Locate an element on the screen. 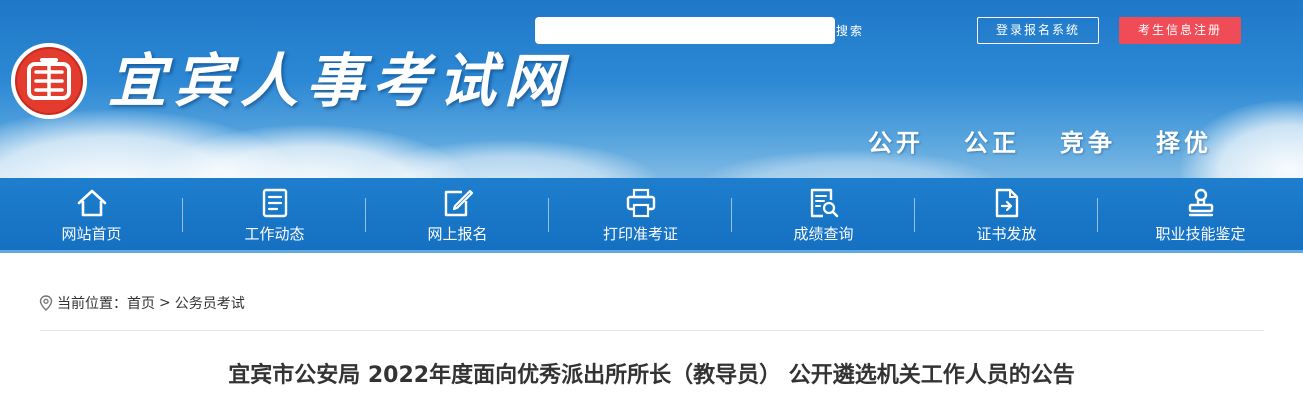 The image size is (1303, 404). printer-icon is located at coordinates (641, 203).